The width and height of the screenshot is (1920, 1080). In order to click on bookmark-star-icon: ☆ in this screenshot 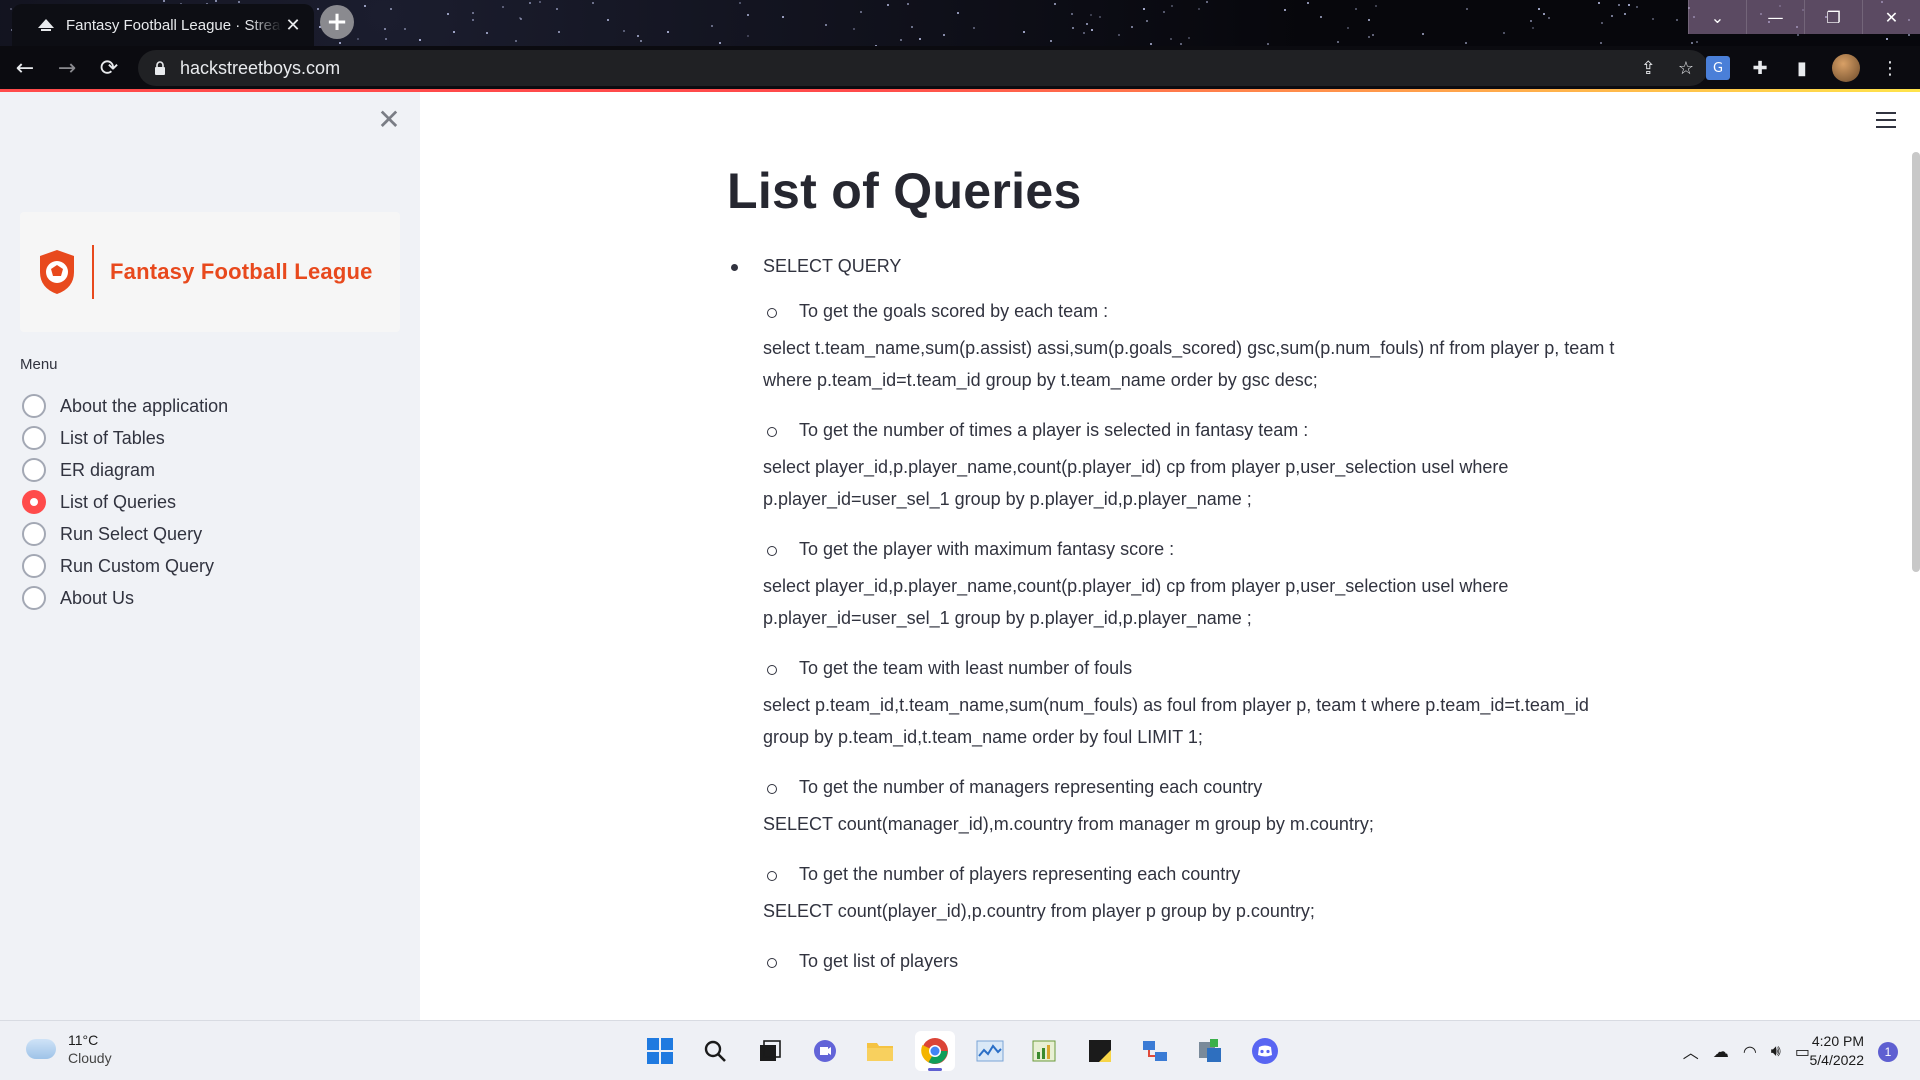, I will do `click(1686, 68)`.